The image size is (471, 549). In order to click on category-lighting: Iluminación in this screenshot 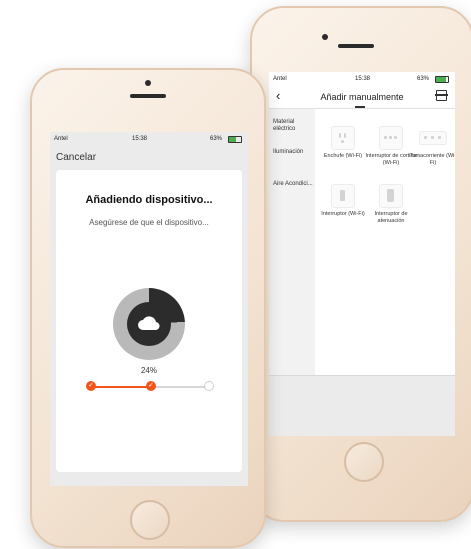, I will do `click(294, 152)`.